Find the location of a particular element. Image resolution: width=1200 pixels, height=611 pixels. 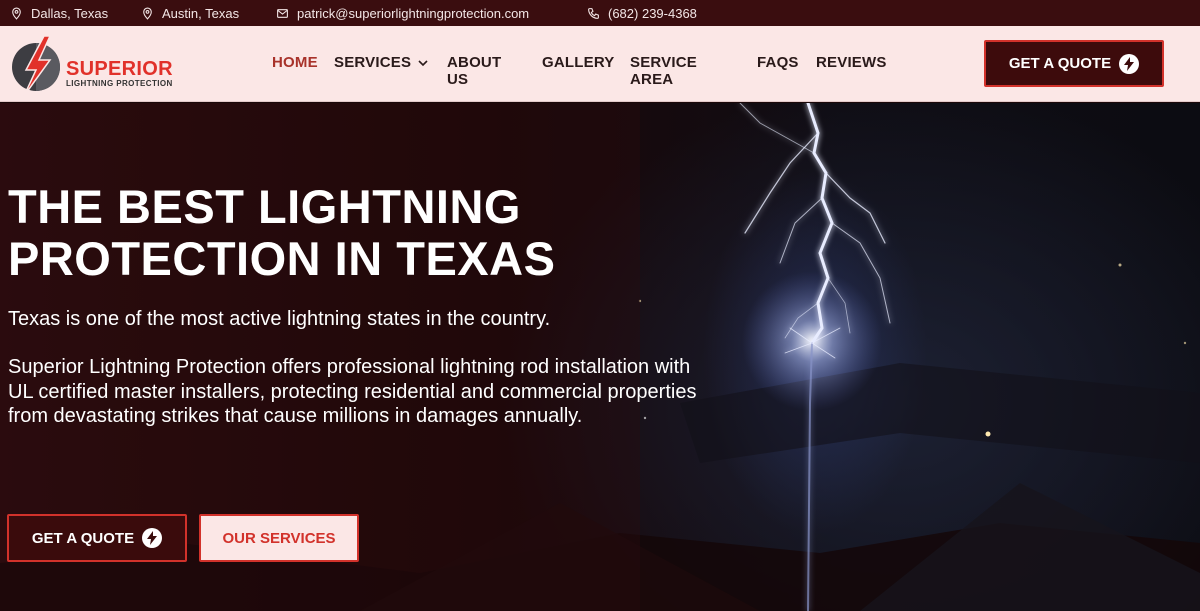

our-services-button: OUR SERVICES is located at coordinates (279, 538).